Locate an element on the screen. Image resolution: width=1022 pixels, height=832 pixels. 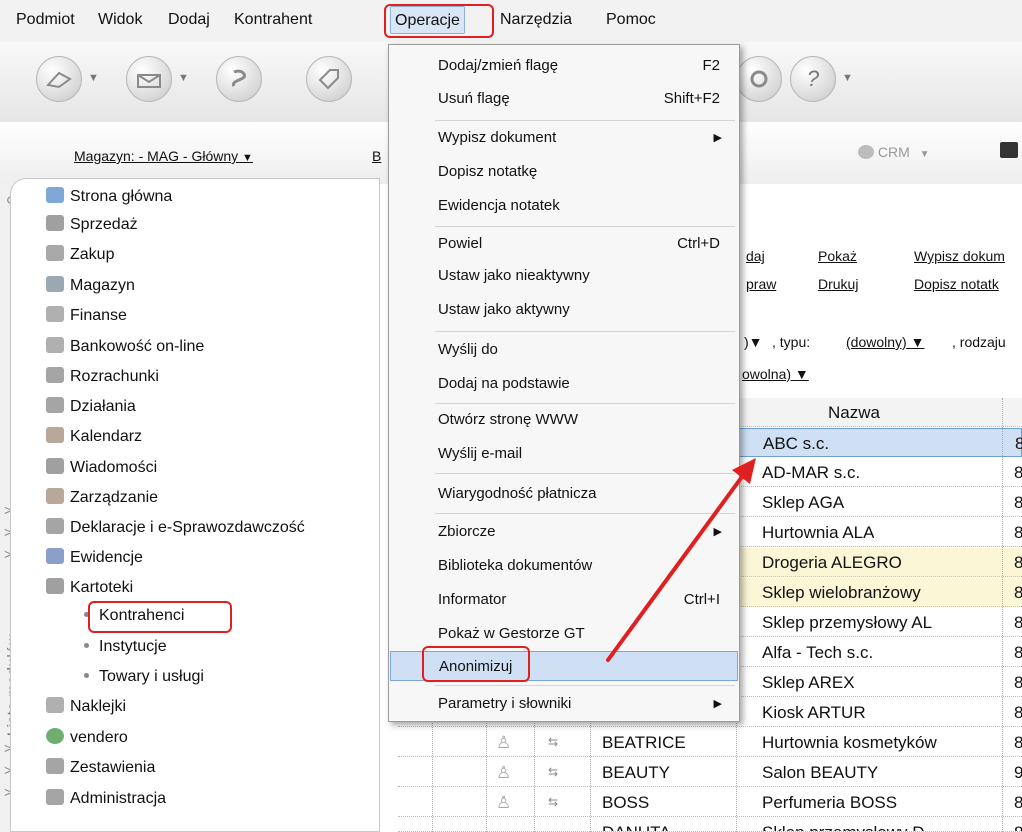
table-row: DANUTA Sklep przemysłowy D 8 is located at coordinates (710, 825).